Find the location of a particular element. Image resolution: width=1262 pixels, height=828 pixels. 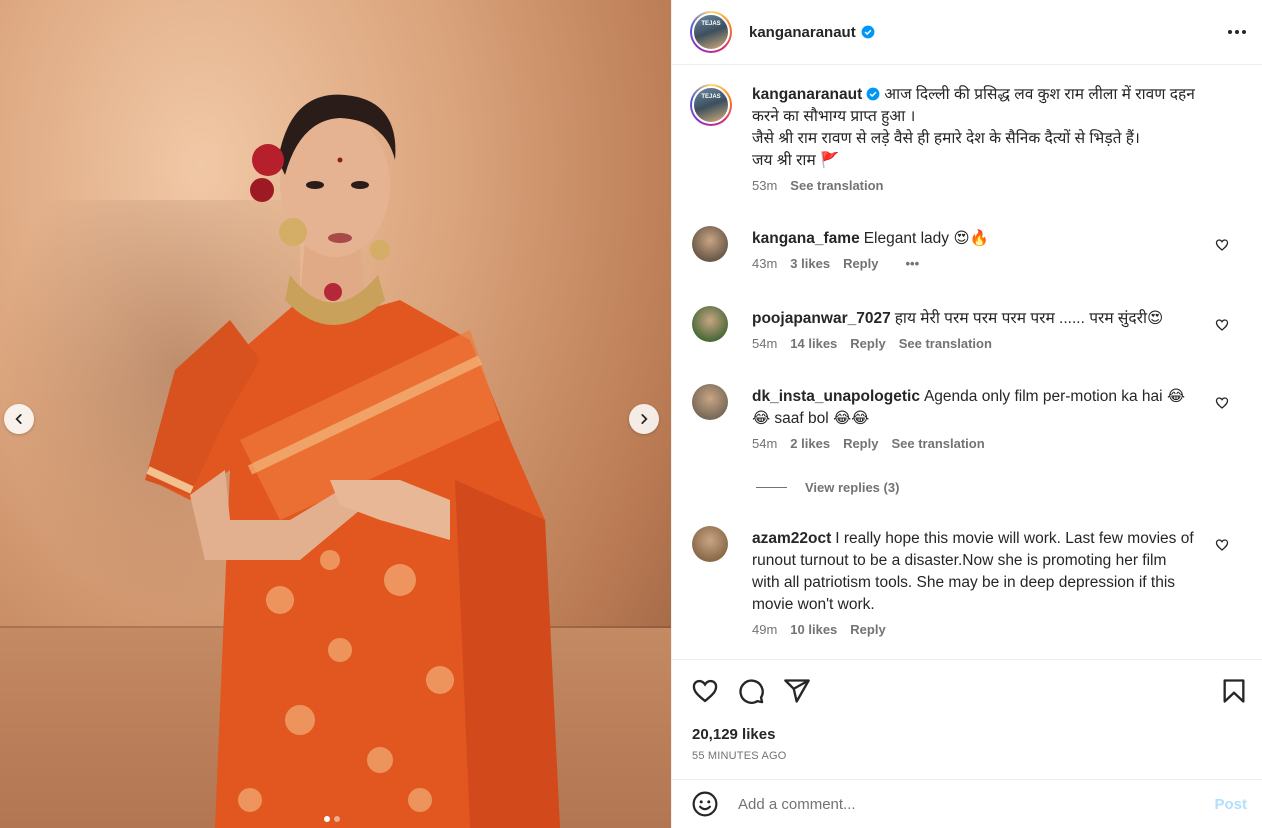

carousel-indicator is located at coordinates (332, 819).